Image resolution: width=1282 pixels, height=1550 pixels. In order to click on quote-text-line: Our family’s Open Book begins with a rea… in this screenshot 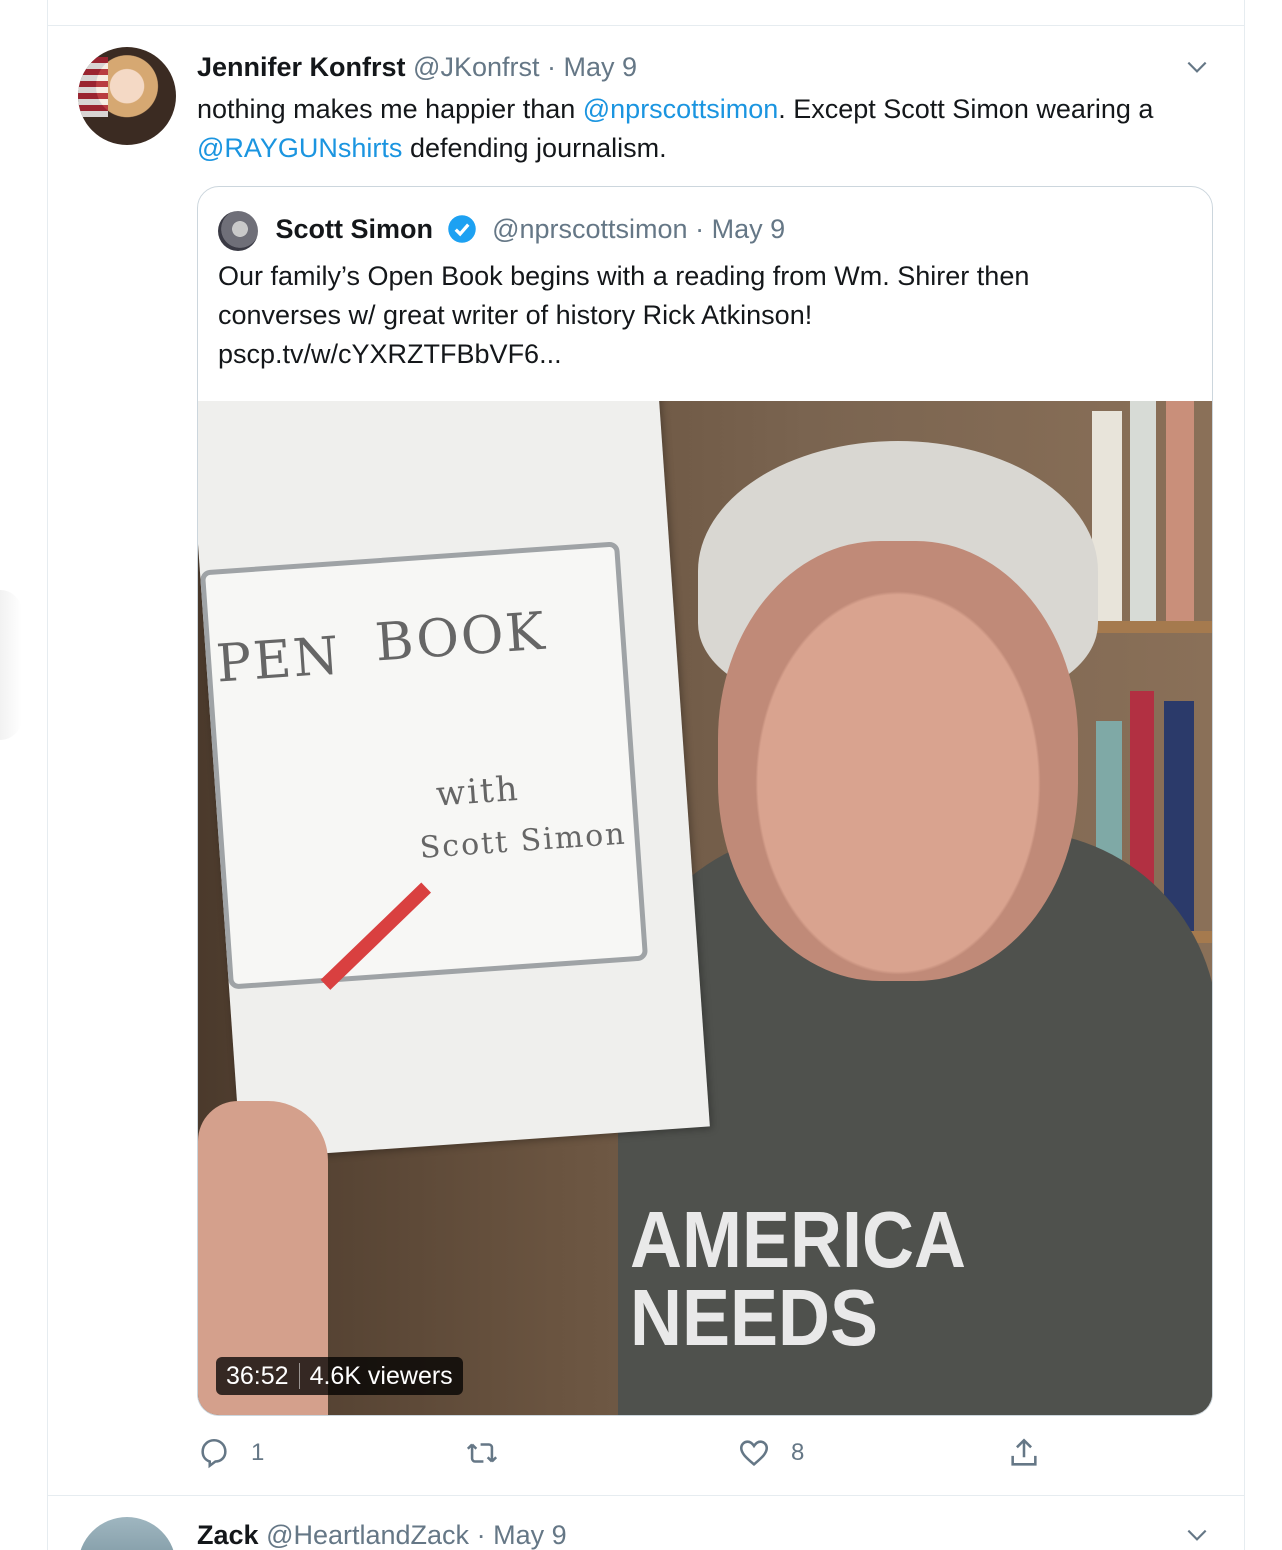, I will do `click(624, 276)`.